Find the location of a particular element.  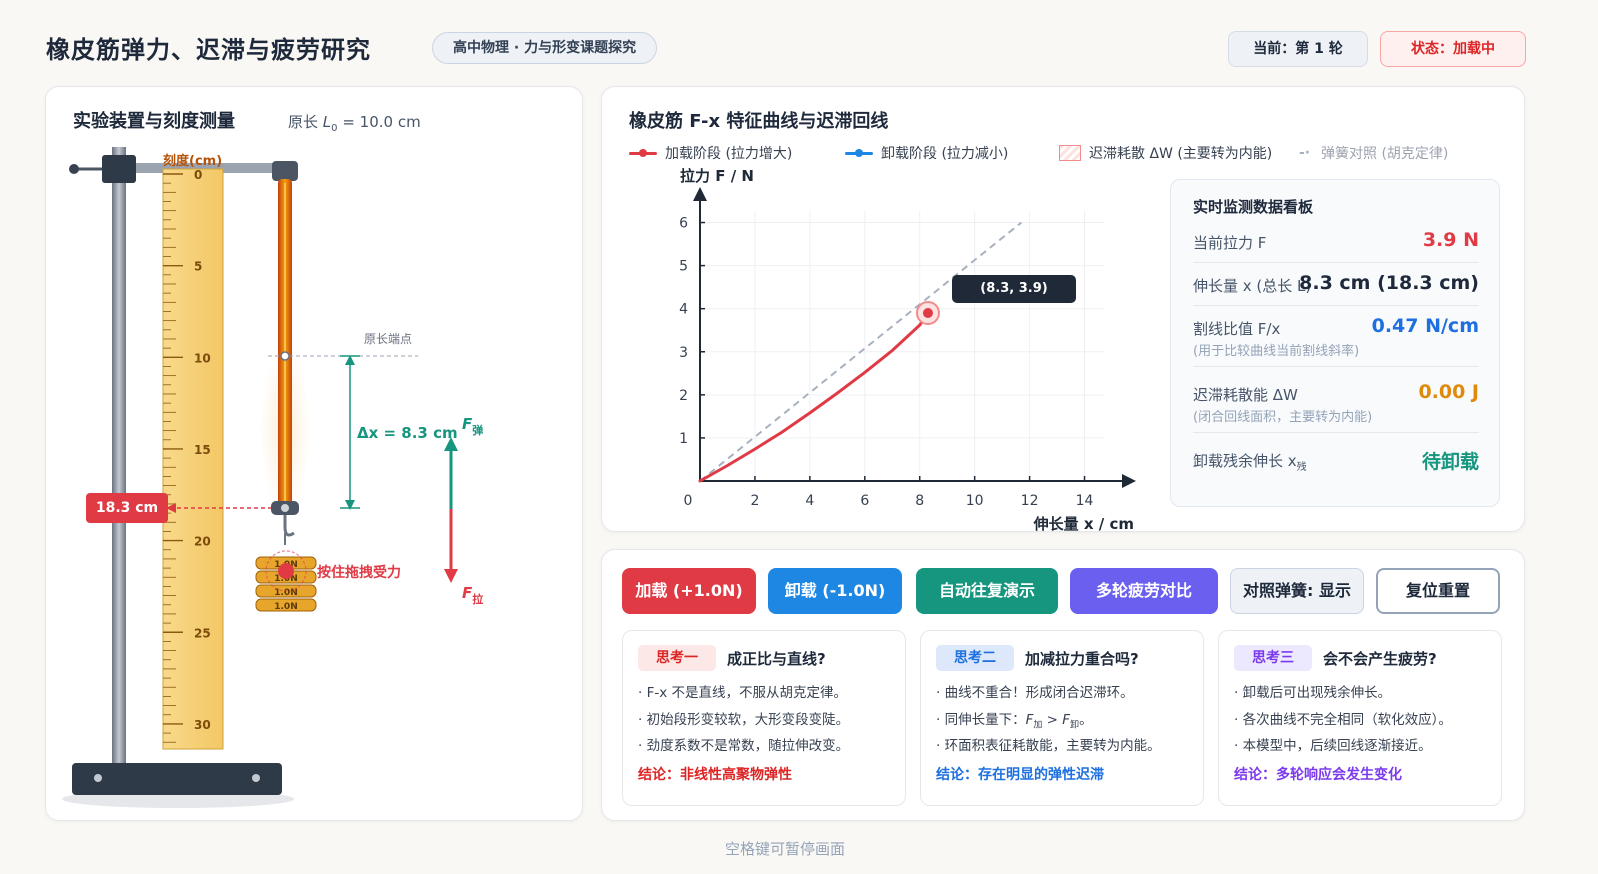

ruler-label: 刻度(cm) is located at coordinates (193, 161).